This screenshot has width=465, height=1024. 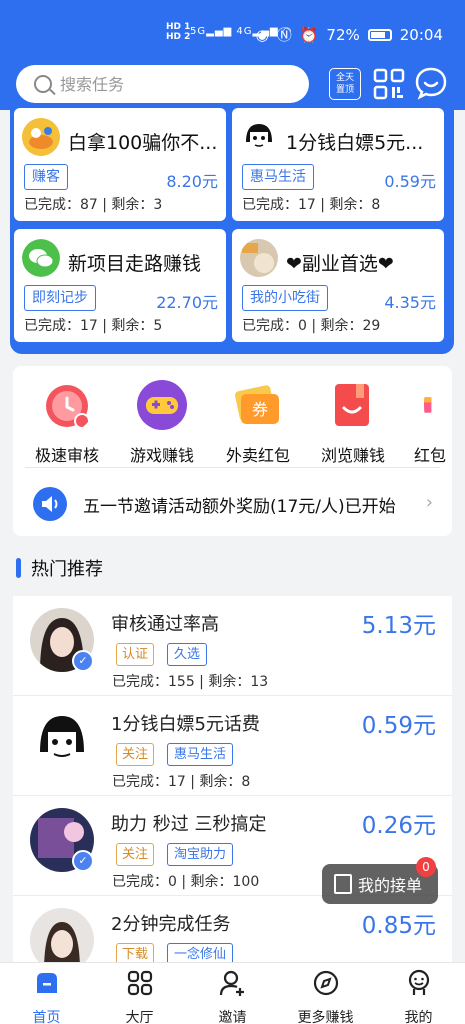 I want to click on task-price: 5.13元, so click(x=398, y=626).